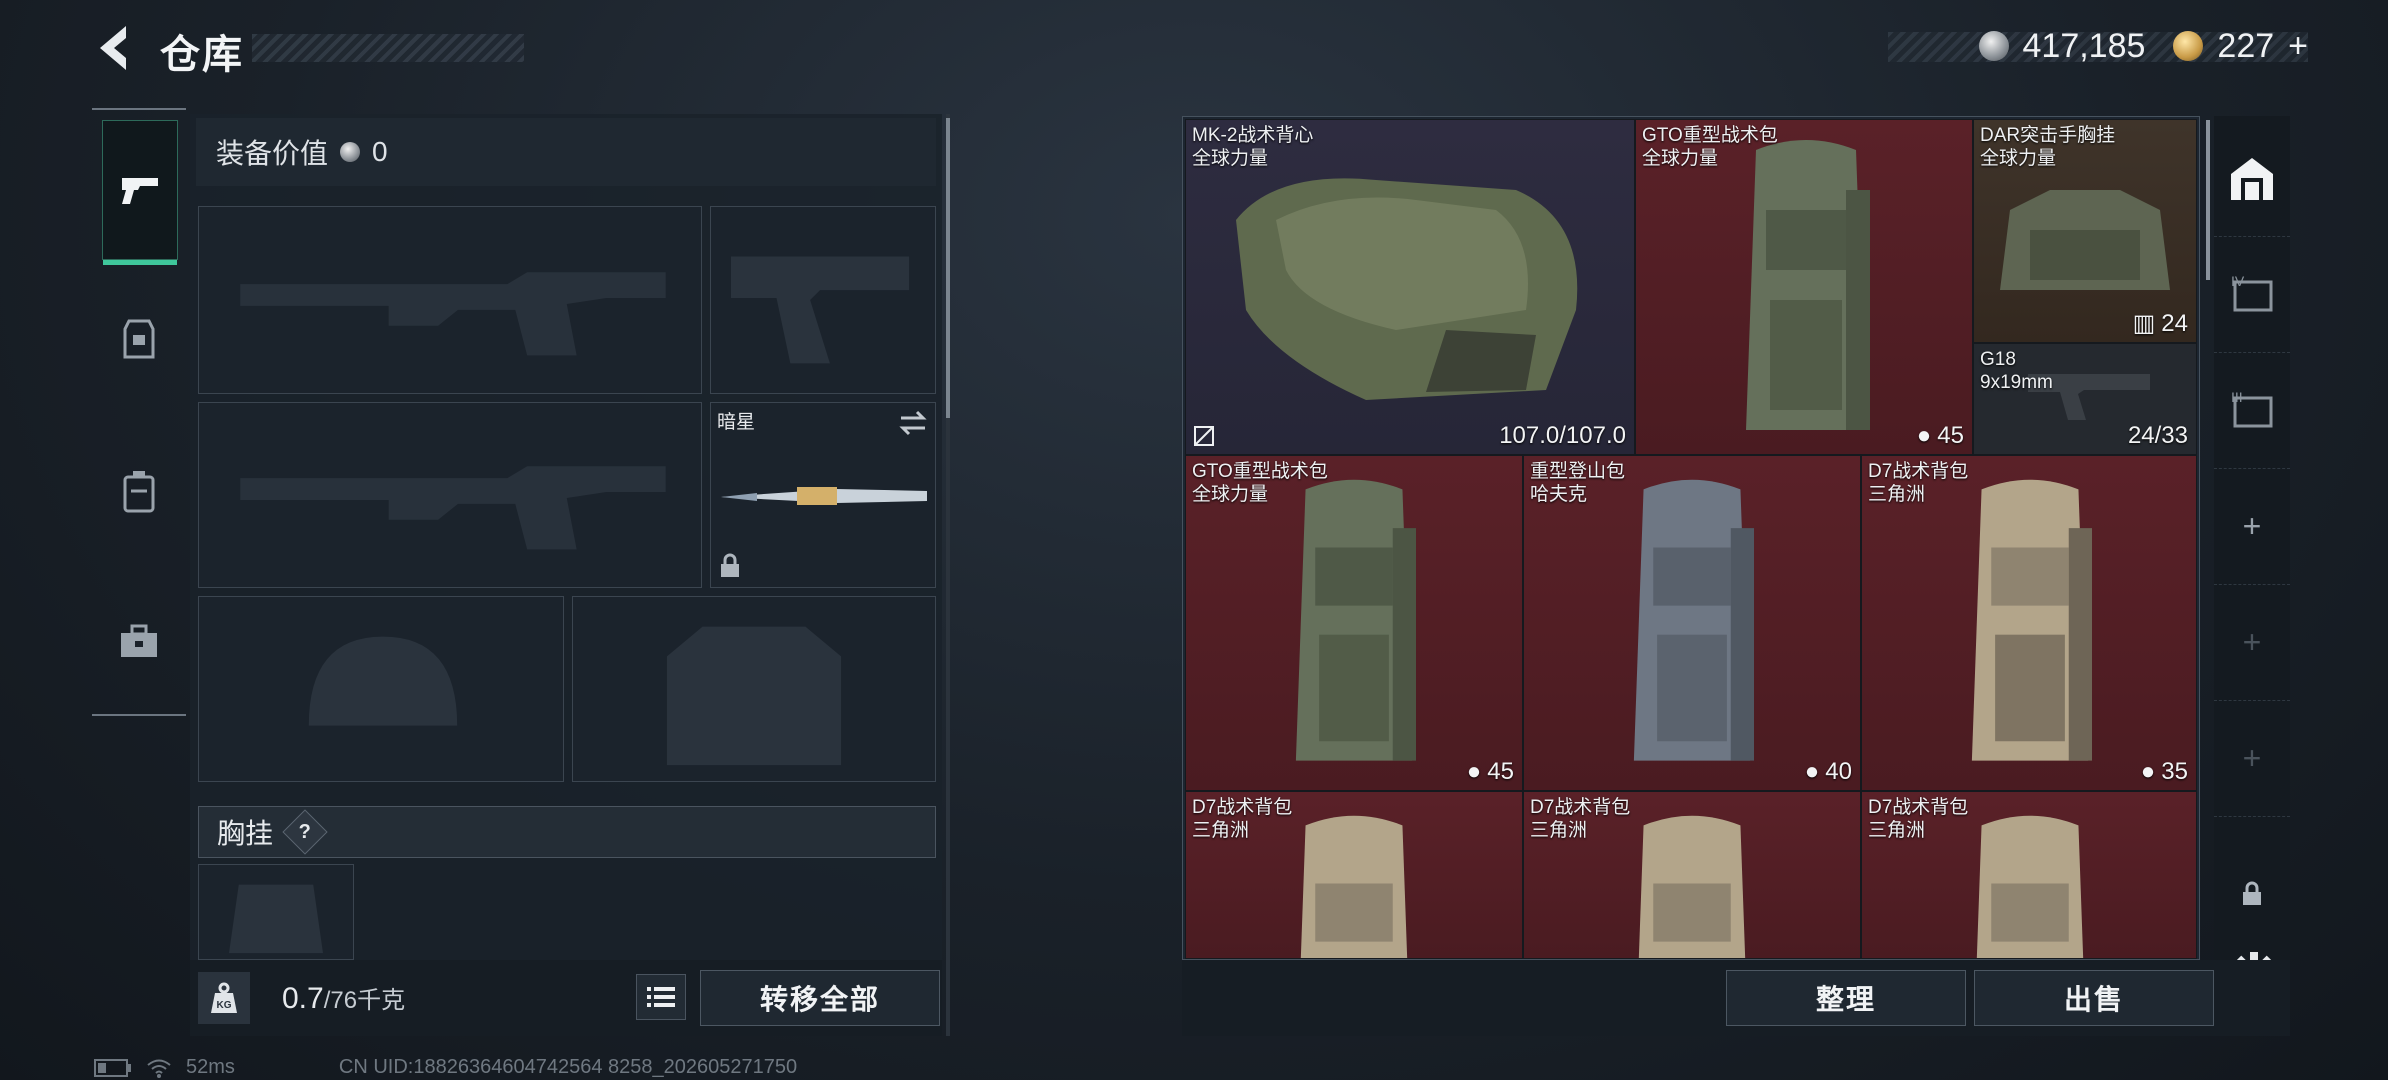  I want to click on gold-coin-icon, so click(2188, 46).